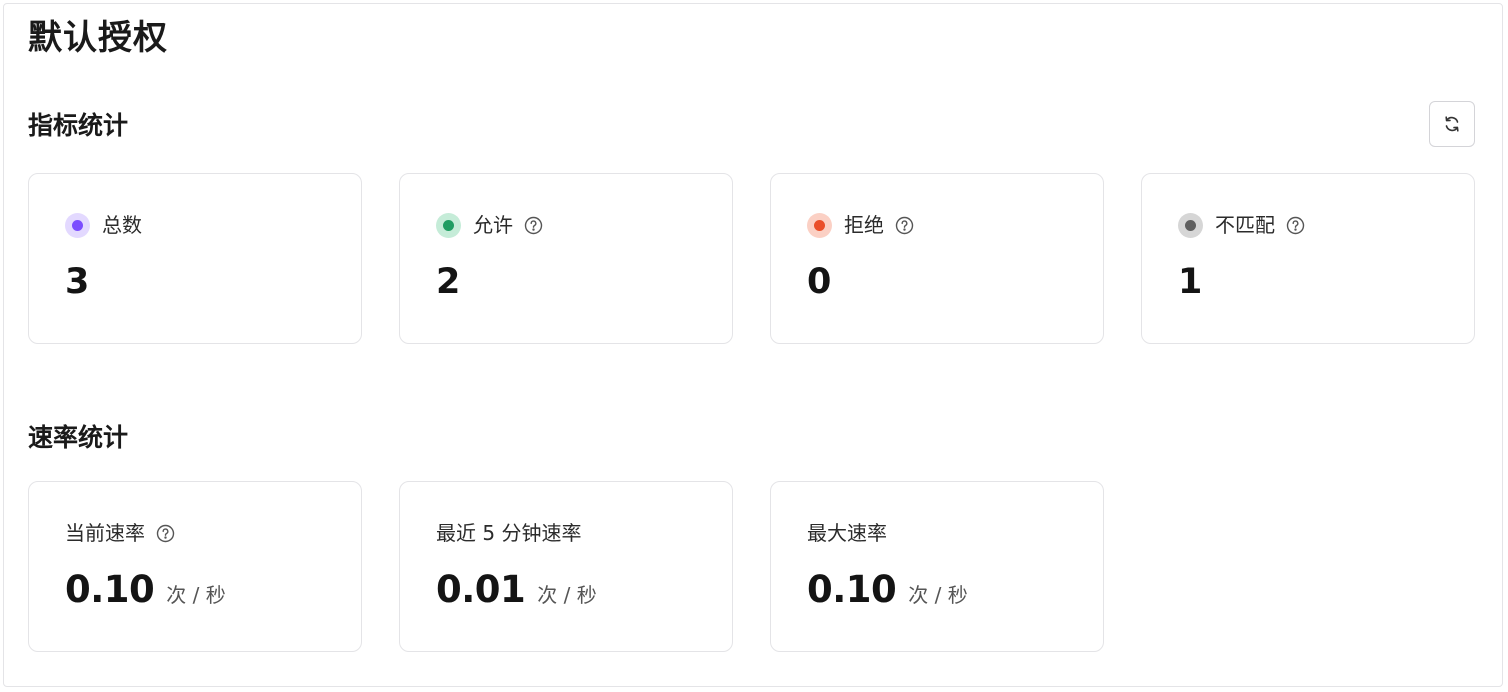  I want to click on metric-label: 总数, so click(122, 225).